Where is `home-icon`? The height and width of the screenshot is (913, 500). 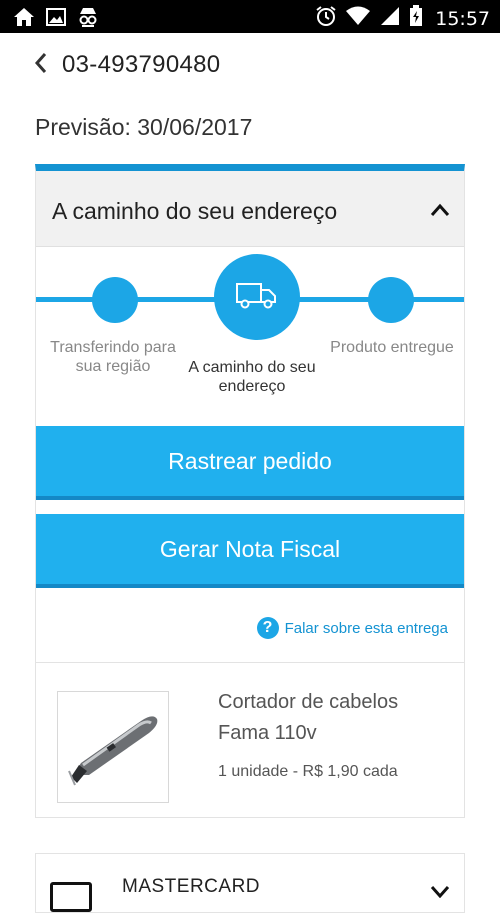
home-icon is located at coordinates (24, 19).